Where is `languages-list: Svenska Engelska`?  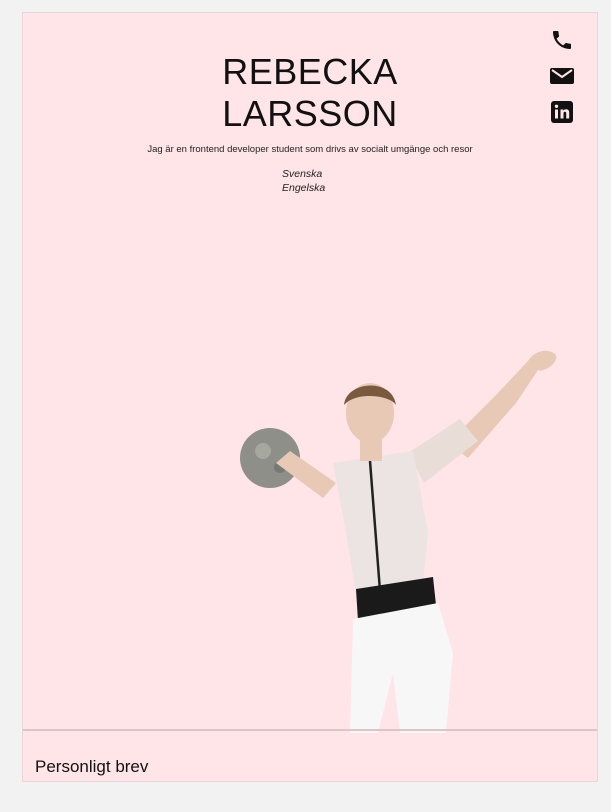
languages-list: Svenska Engelska is located at coordinates (303, 181).